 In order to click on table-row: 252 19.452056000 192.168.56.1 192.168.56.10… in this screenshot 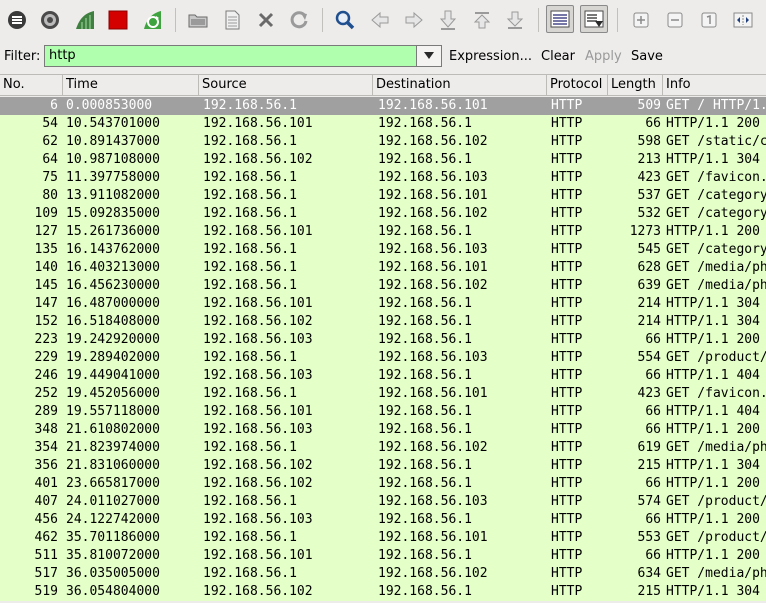, I will do `click(383, 394)`.